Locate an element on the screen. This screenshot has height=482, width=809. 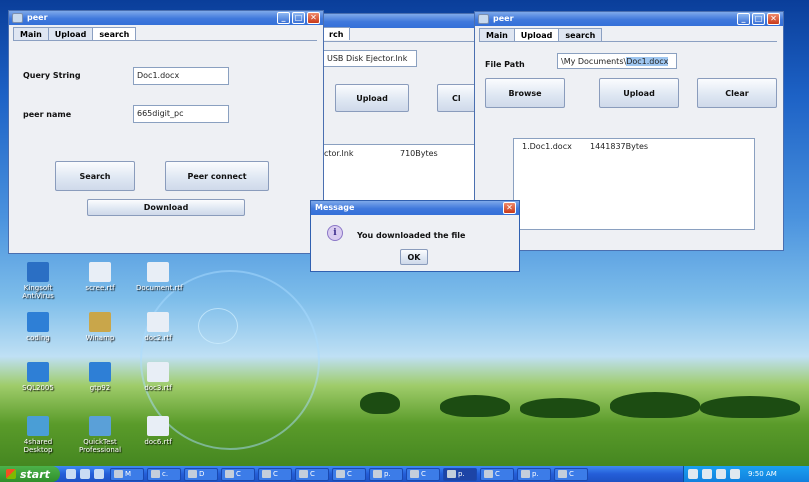
desktop-icon: doc2.rtf is located at coordinates (158, 327).